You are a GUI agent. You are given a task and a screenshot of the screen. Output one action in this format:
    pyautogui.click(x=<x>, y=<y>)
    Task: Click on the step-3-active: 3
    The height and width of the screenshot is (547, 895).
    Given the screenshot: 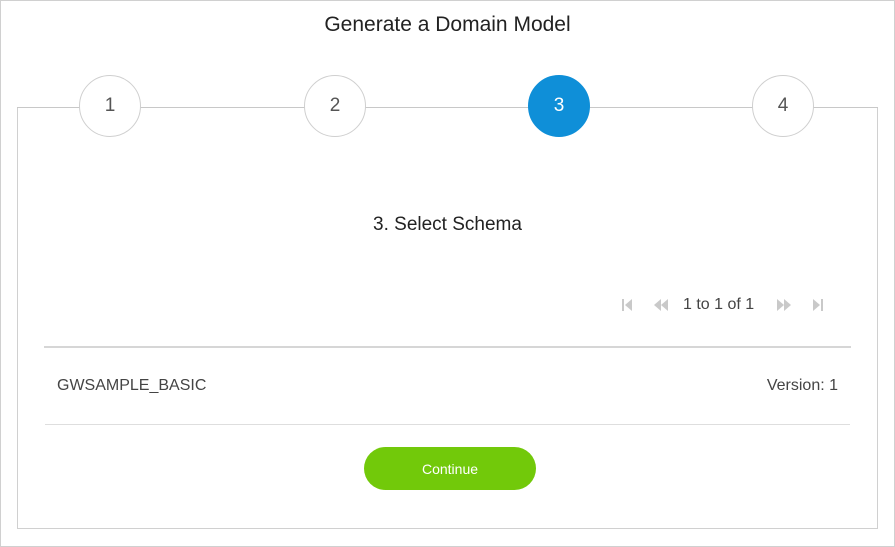 What is the action you would take?
    pyautogui.click(x=559, y=106)
    